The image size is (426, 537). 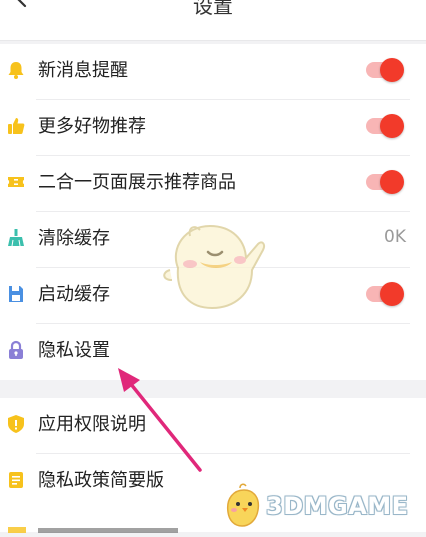 I want to click on annotation-arrow-icon, so click(x=160, y=420).